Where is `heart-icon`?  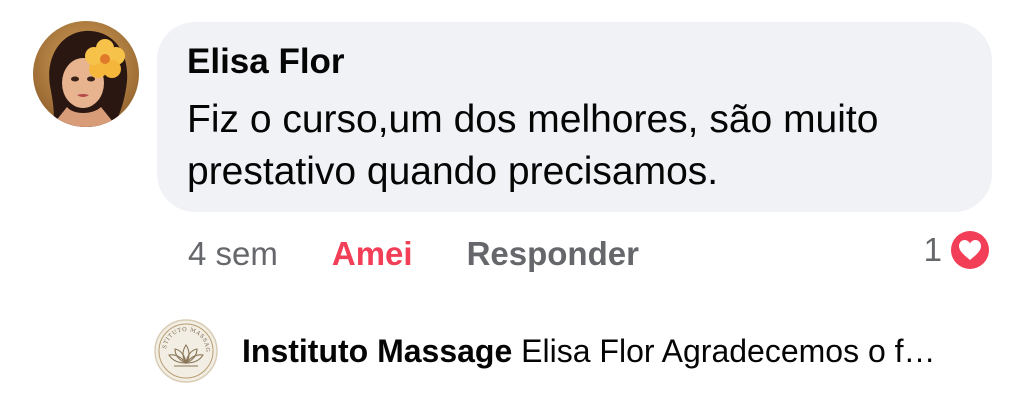
heart-icon is located at coordinates (970, 250).